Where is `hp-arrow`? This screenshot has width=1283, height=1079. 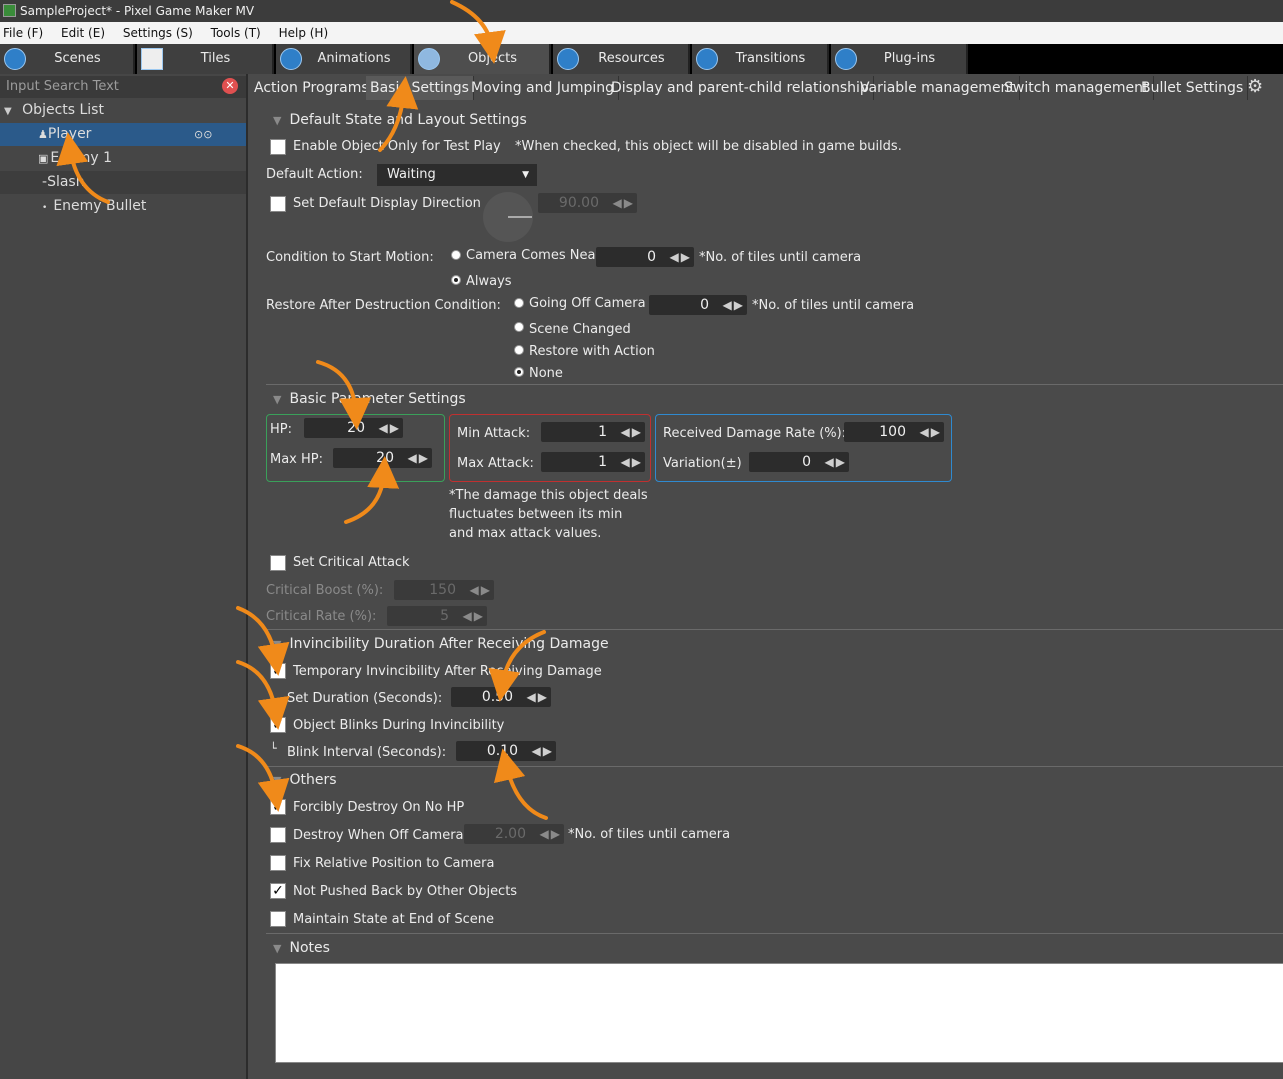 hp-arrow is located at coordinates (344, 395).